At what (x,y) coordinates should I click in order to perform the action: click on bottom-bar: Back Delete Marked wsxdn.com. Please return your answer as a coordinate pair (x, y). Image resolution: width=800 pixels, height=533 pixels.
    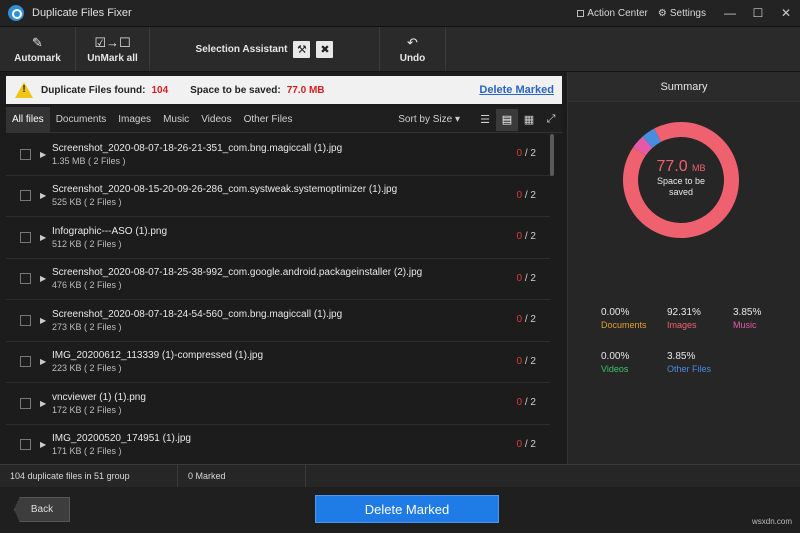
    Looking at the image, I should click on (400, 510).